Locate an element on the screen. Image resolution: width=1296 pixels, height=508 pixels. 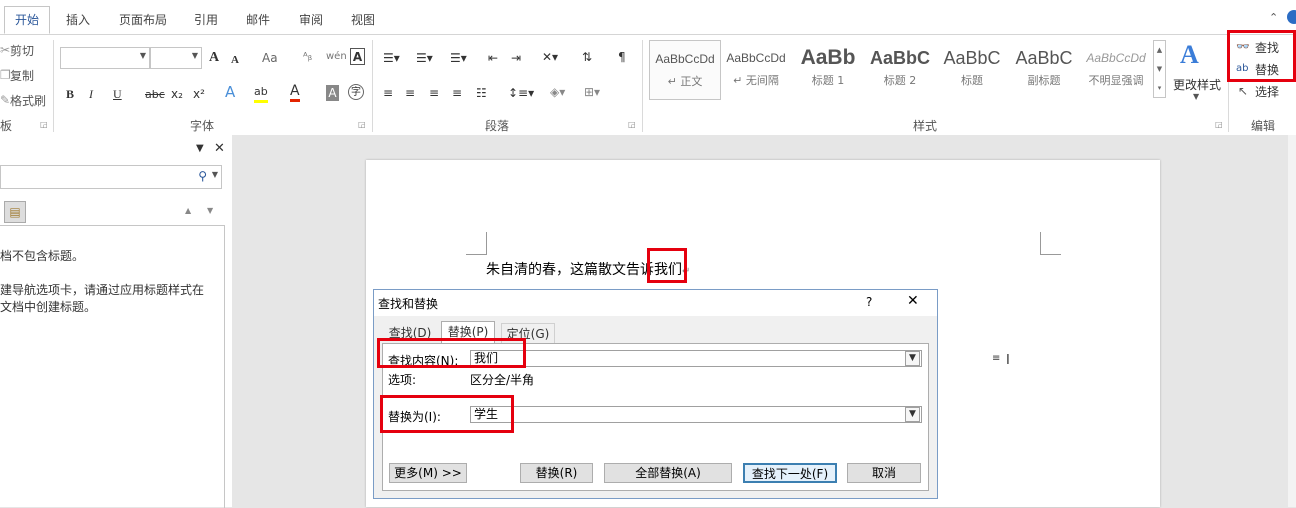
style-subtle-emphasis: AaBbCcDd 不明显强调 is located at coordinates (1116, 69).